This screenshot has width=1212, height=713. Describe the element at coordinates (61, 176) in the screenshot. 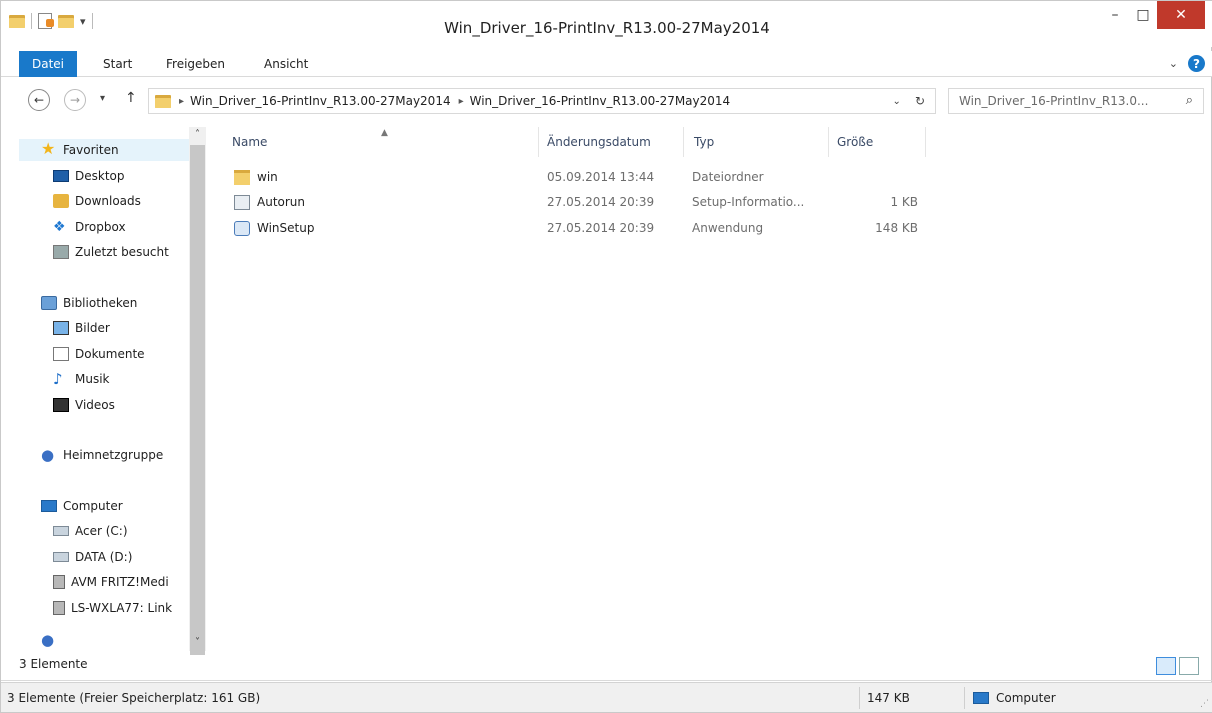

I see `desktop-icon` at that location.